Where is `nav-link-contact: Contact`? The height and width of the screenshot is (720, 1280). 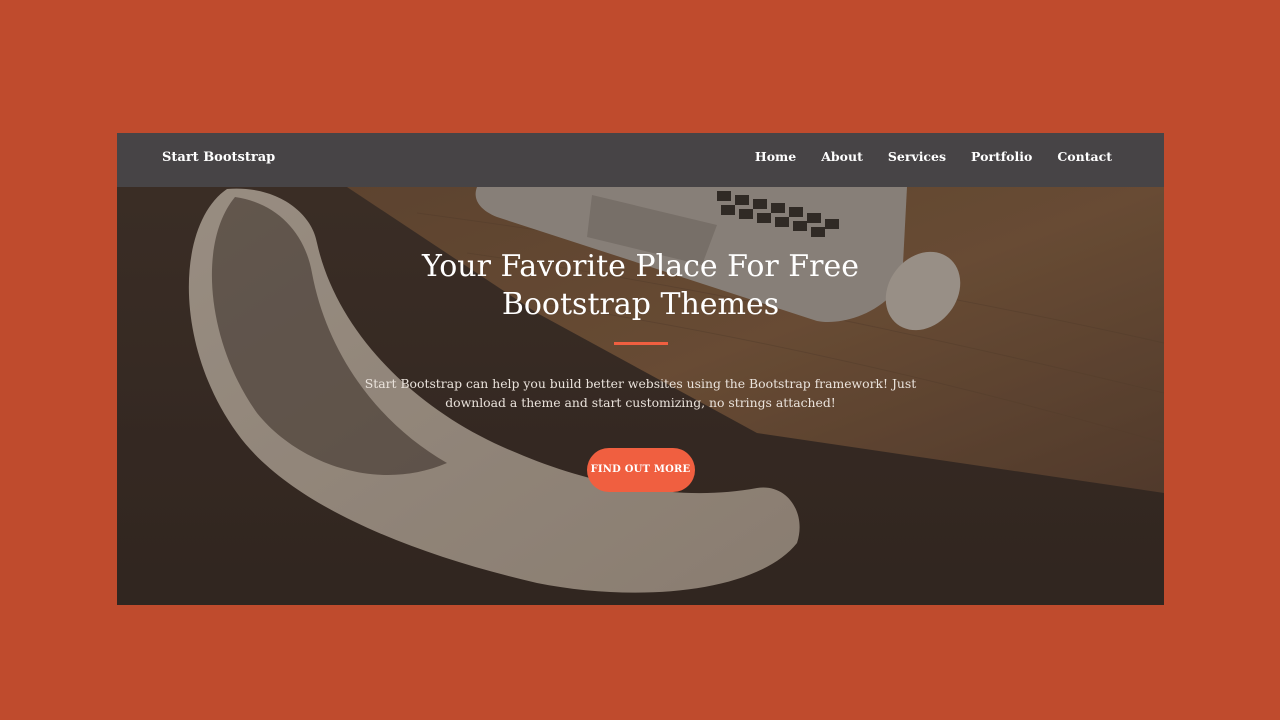
nav-link-contact: Contact is located at coordinates (1084, 156).